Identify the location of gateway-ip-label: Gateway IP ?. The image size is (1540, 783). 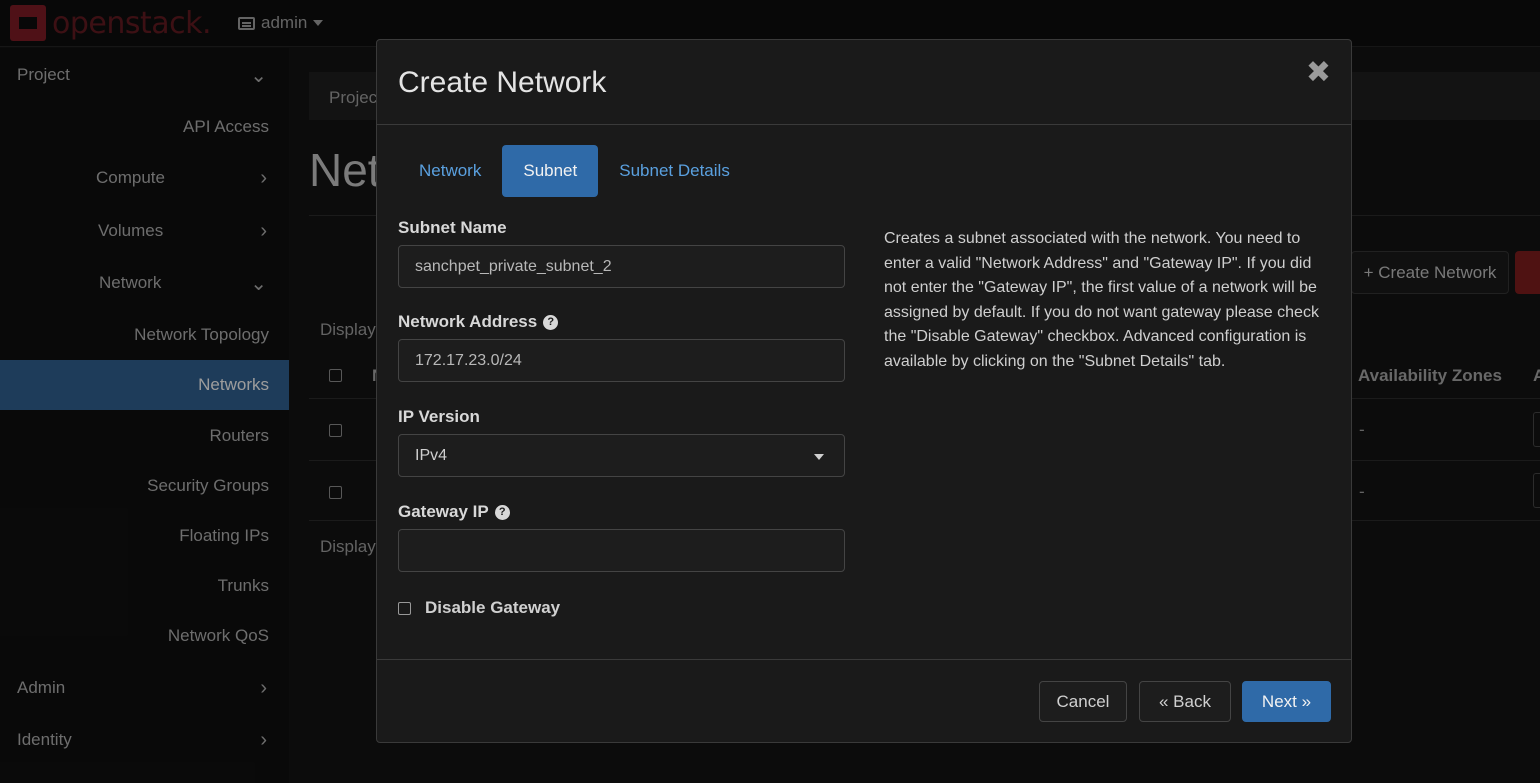
(454, 512).